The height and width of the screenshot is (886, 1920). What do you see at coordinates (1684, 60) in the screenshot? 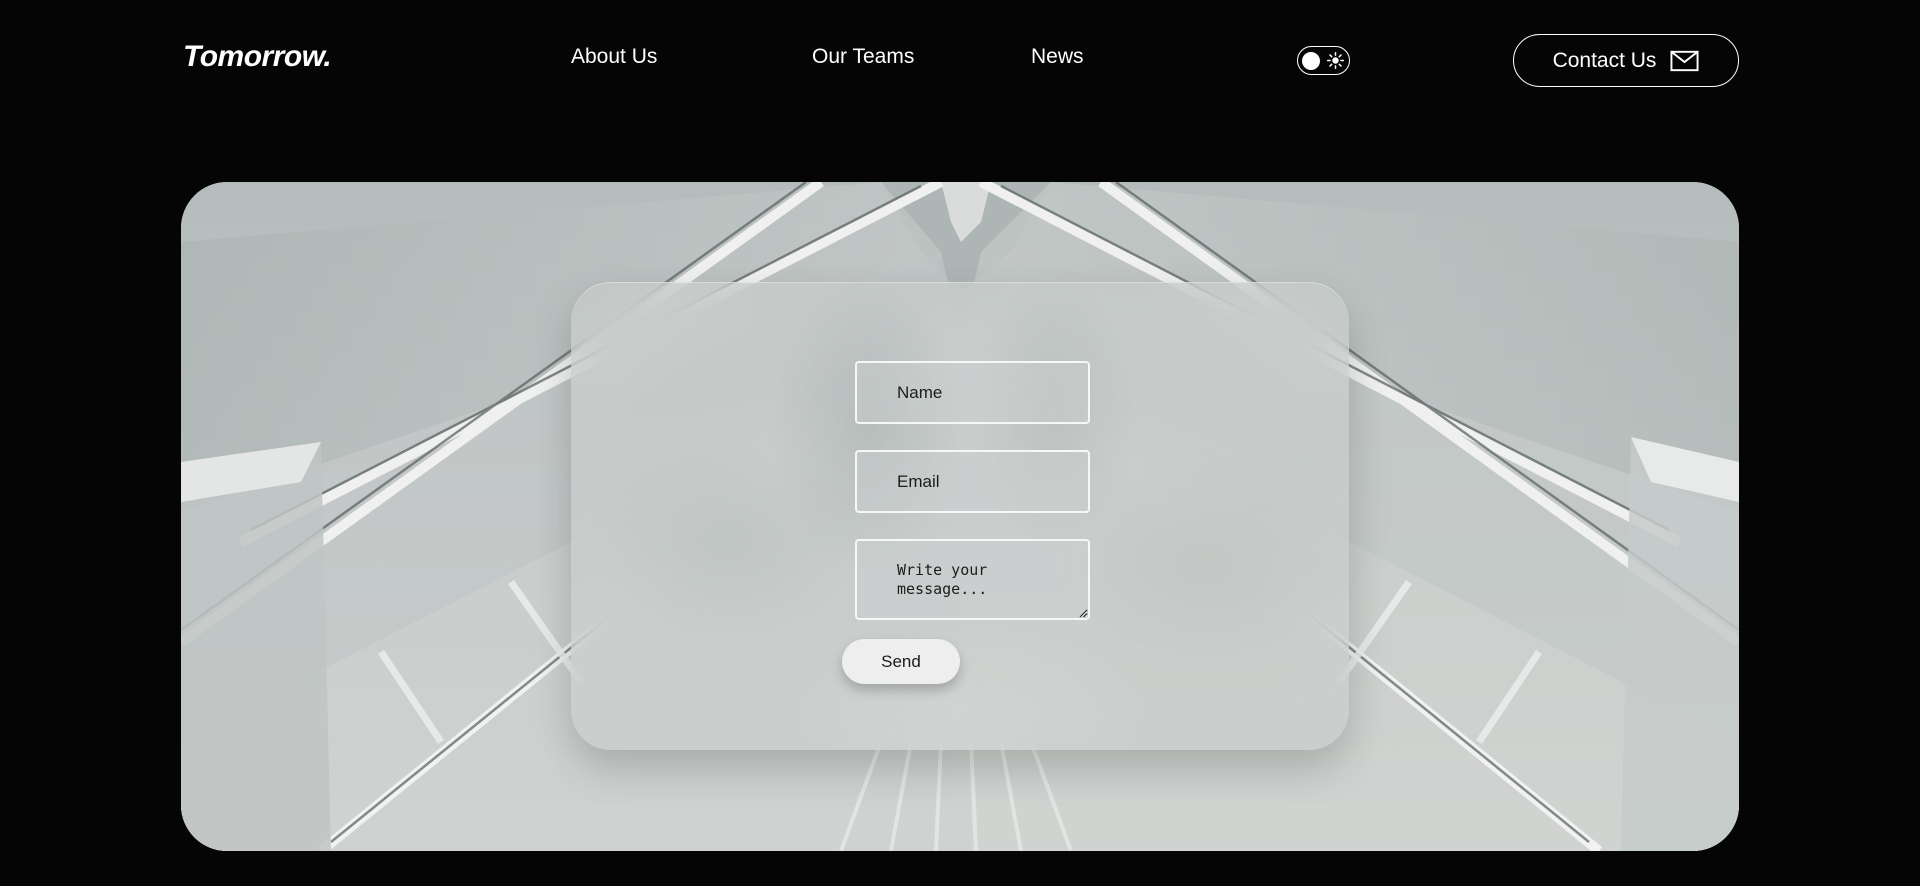
I see `mail-icon` at bounding box center [1684, 60].